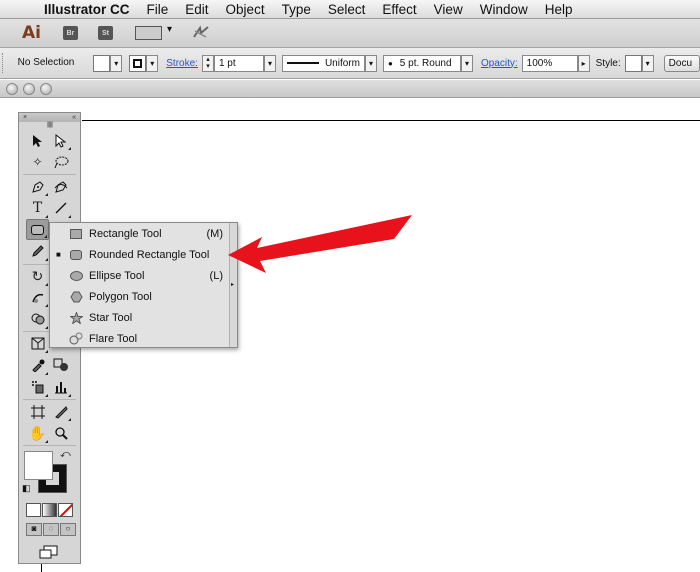 Image resolution: width=700 pixels, height=572 pixels. I want to click on flyout-item-rounded-rectangle: ■ Rounded Rectangle Tool, so click(143, 254).